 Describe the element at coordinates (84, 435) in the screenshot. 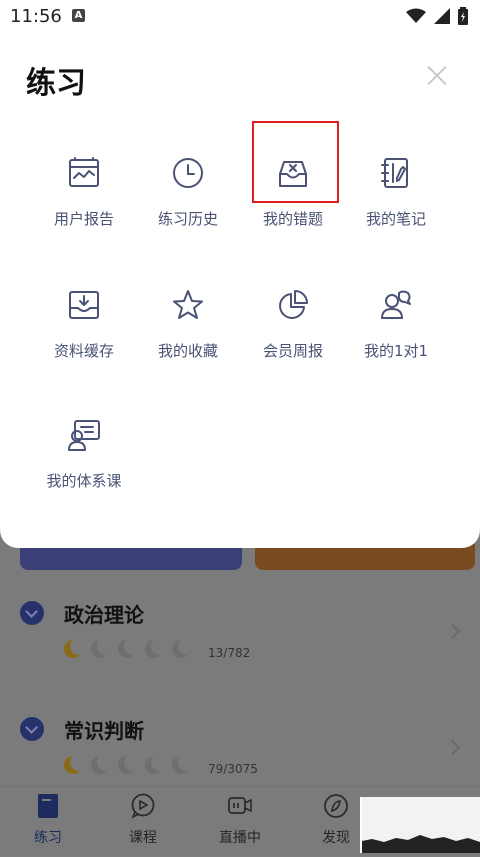

I see `teacher-board-icon` at that location.